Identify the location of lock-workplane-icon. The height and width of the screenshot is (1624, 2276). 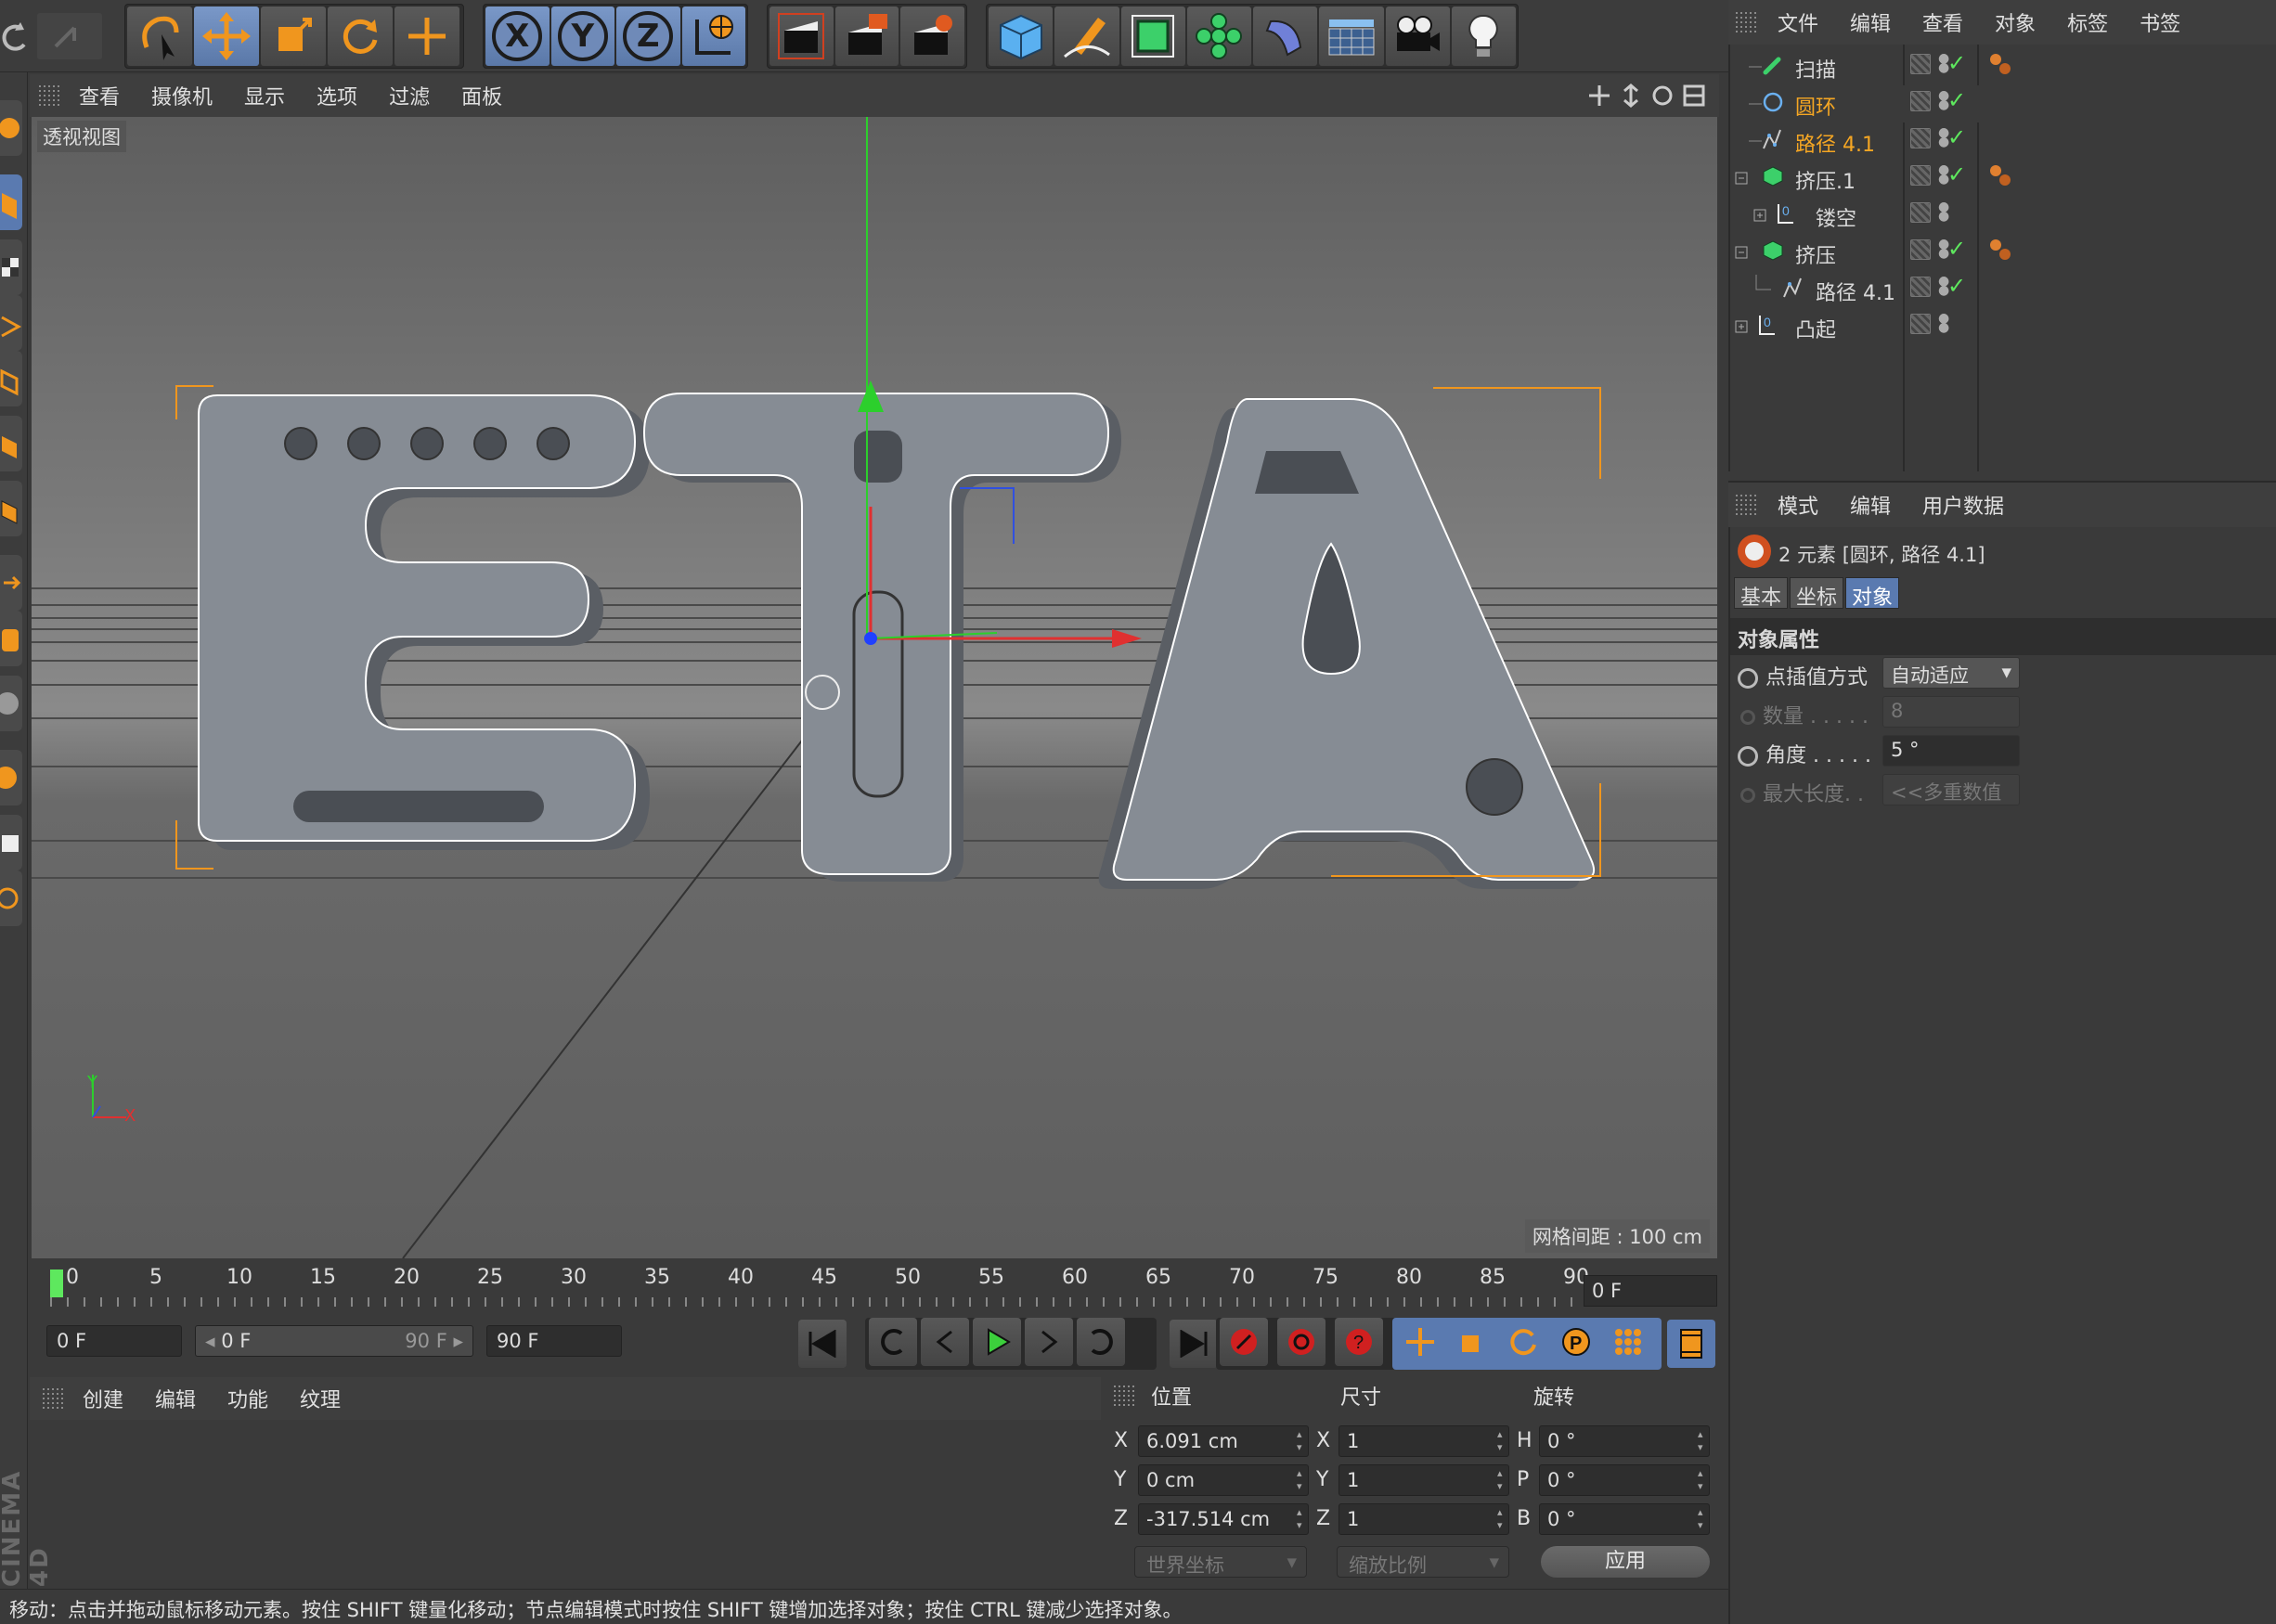
(11, 843).